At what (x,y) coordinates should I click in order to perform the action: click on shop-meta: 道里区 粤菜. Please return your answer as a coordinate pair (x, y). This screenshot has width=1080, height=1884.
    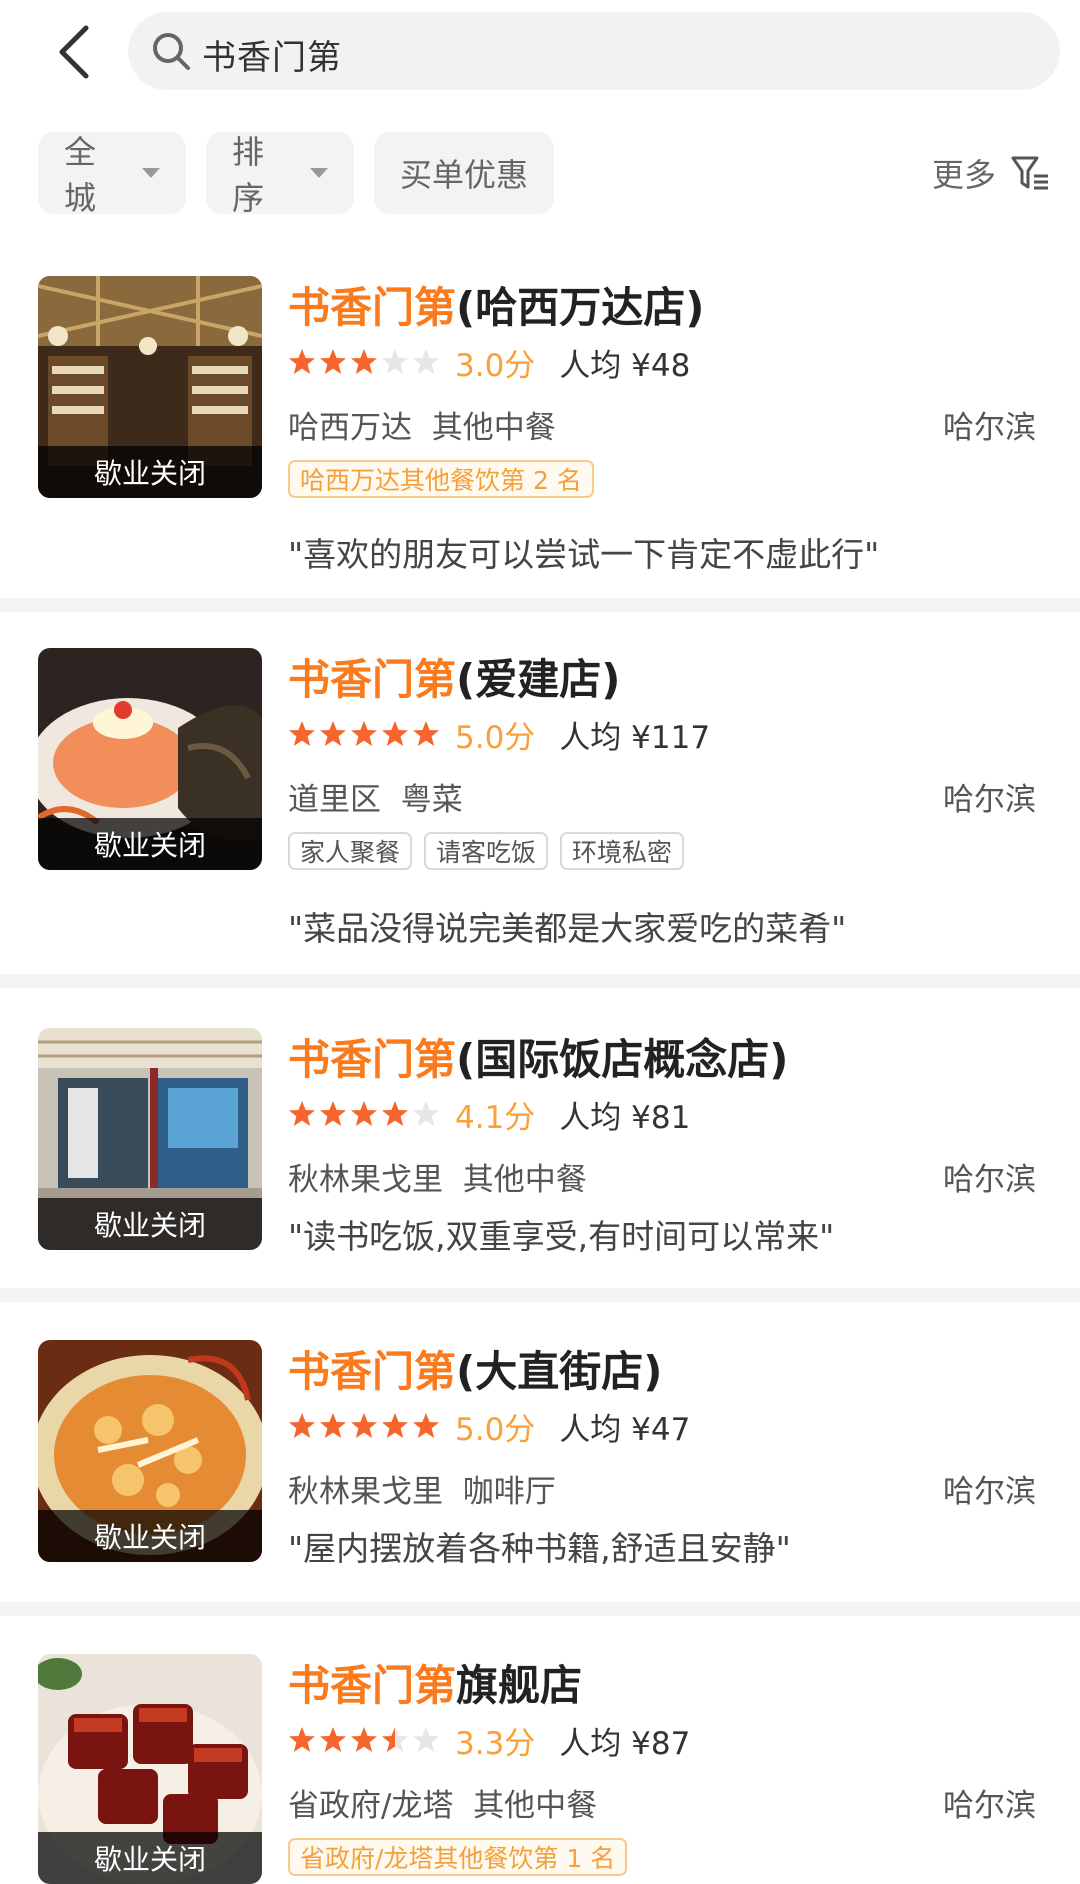
    Looking at the image, I should click on (375, 796).